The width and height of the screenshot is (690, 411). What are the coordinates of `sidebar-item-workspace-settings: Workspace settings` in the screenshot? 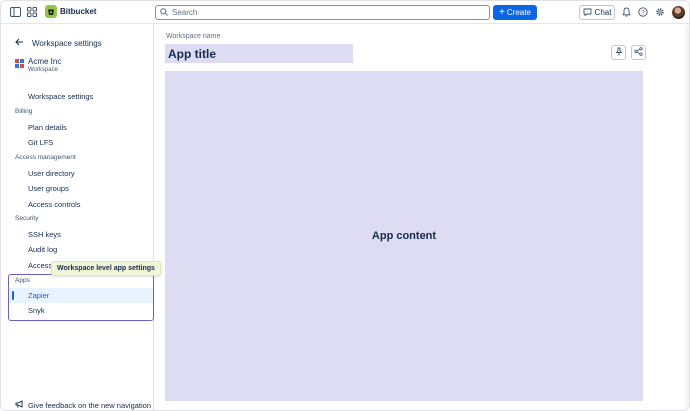 It's located at (60, 96).